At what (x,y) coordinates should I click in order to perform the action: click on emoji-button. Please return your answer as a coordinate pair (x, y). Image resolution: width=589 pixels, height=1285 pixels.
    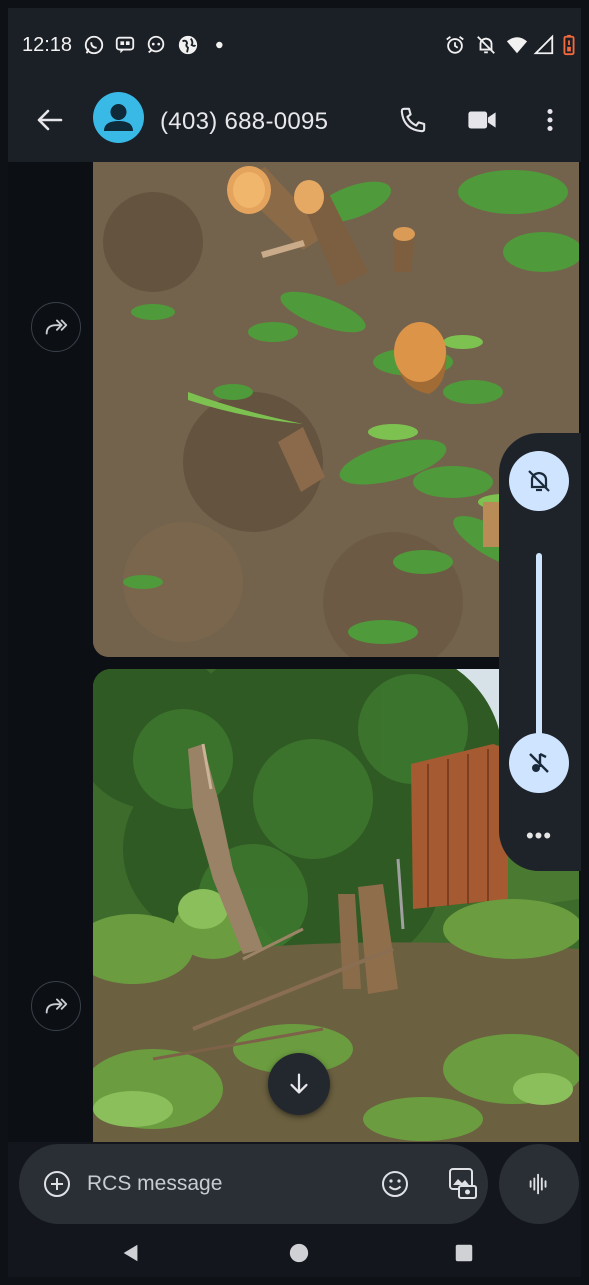
    Looking at the image, I should click on (395, 1184).